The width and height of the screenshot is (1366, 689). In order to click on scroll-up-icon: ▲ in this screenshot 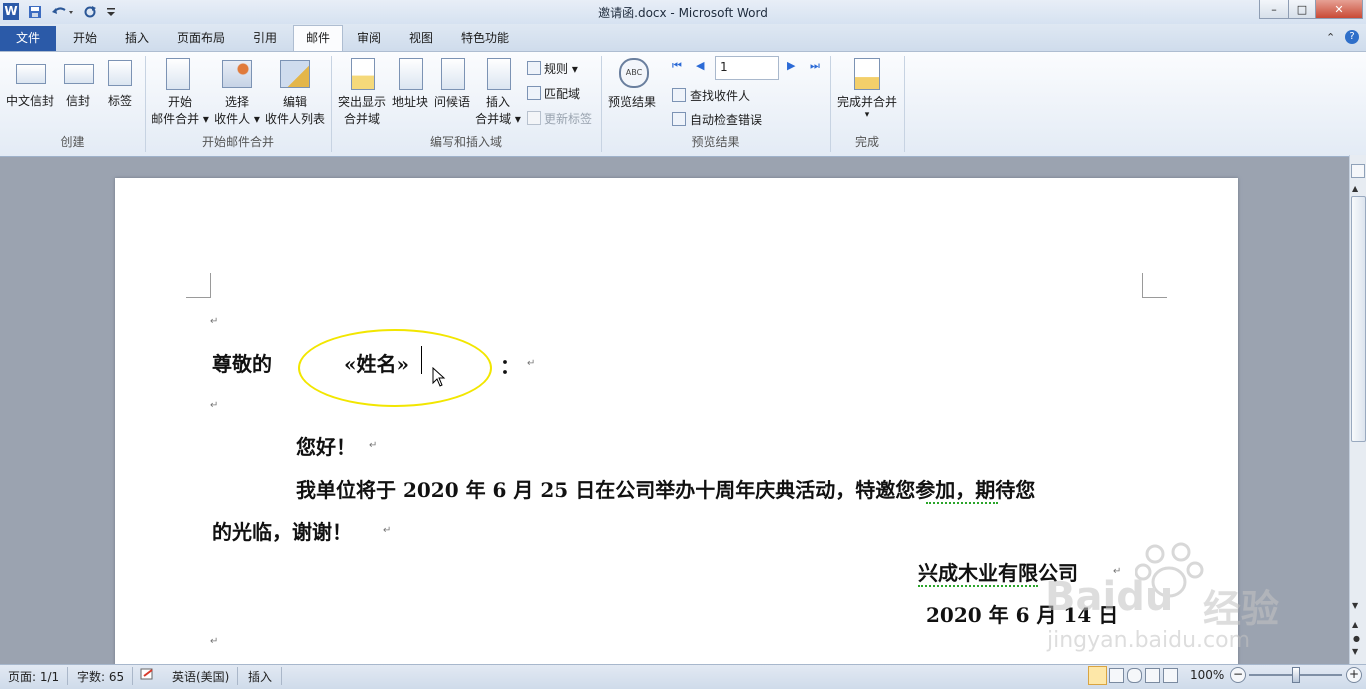, I will do `click(1355, 188)`.